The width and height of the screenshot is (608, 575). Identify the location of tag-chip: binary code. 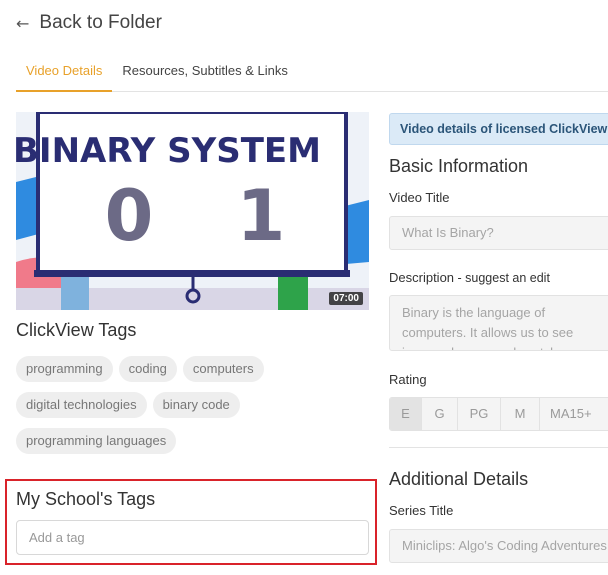
(196, 405).